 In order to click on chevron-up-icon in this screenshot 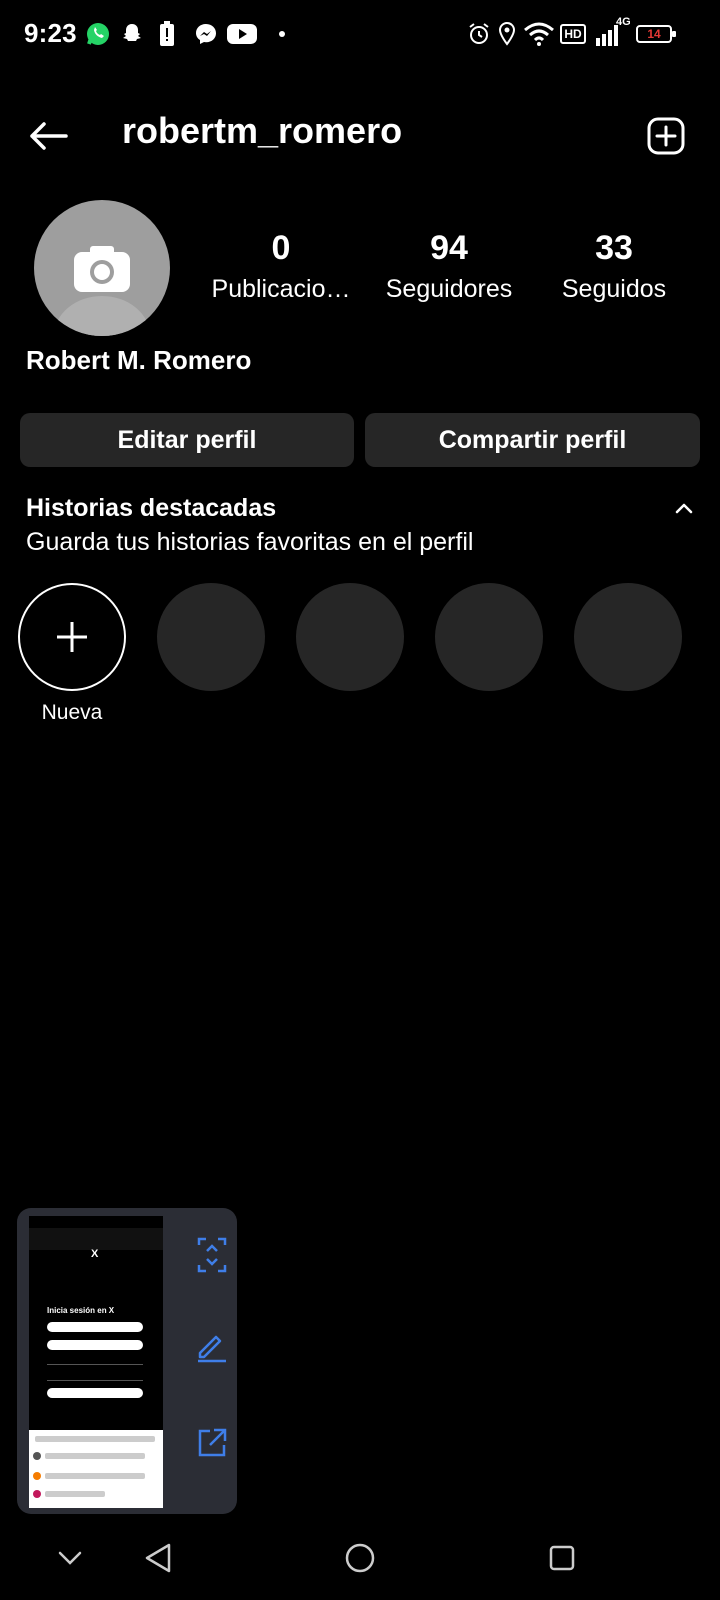, I will do `click(684, 508)`.